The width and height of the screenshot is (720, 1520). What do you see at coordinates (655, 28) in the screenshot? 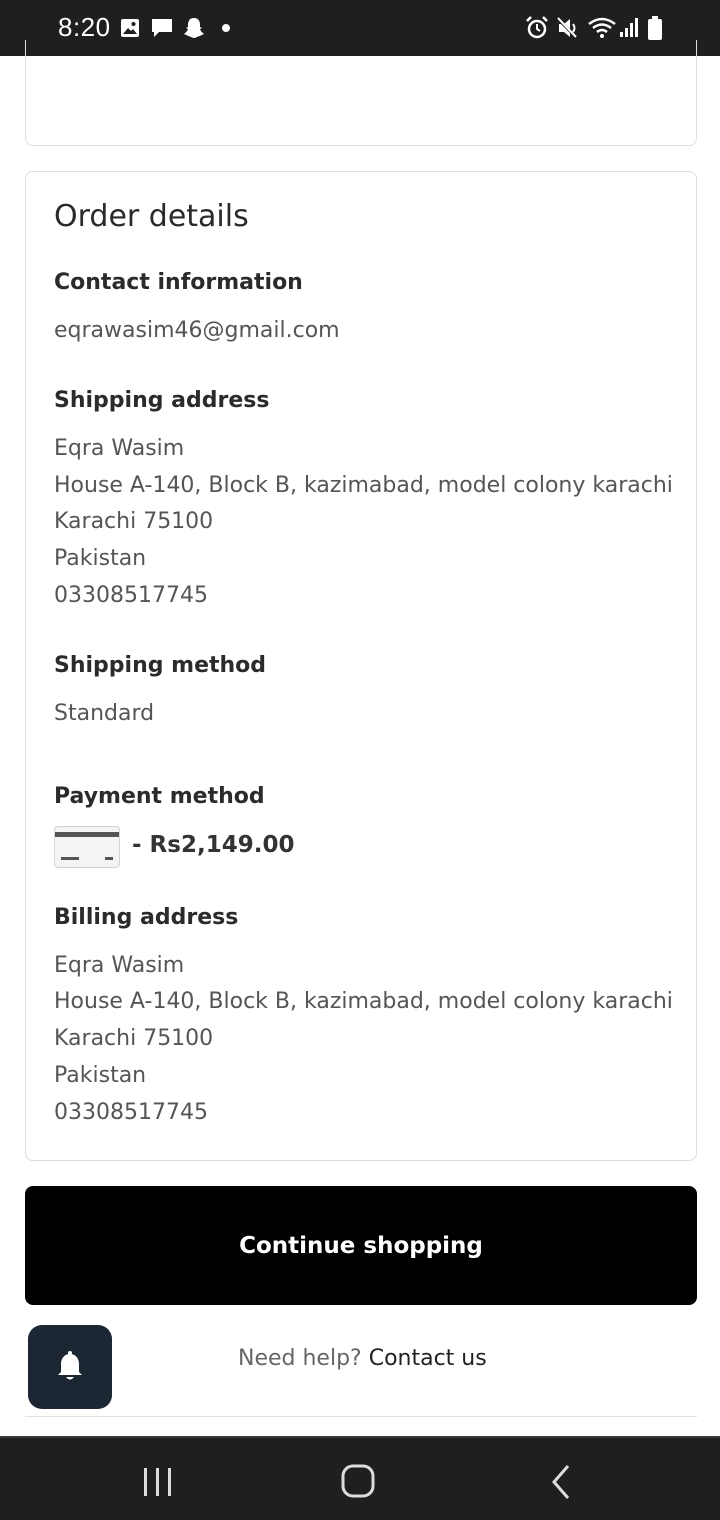
I see `battery-icon` at bounding box center [655, 28].